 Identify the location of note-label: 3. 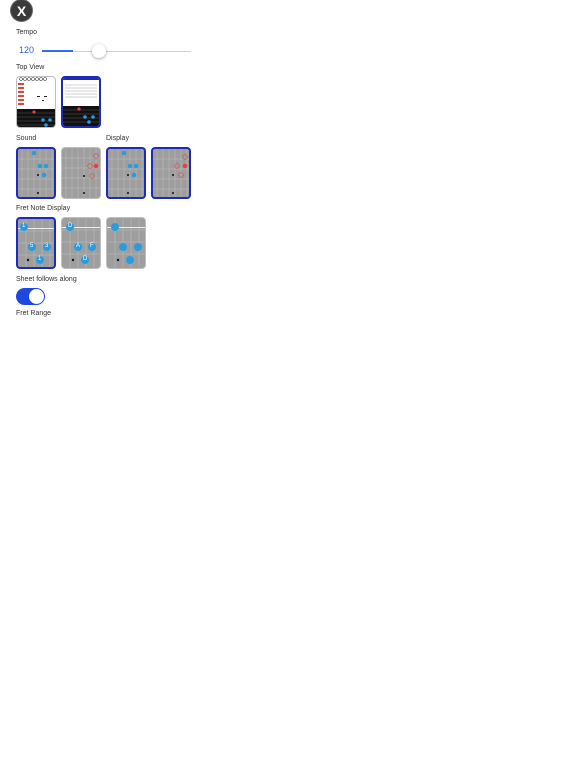
(47, 246).